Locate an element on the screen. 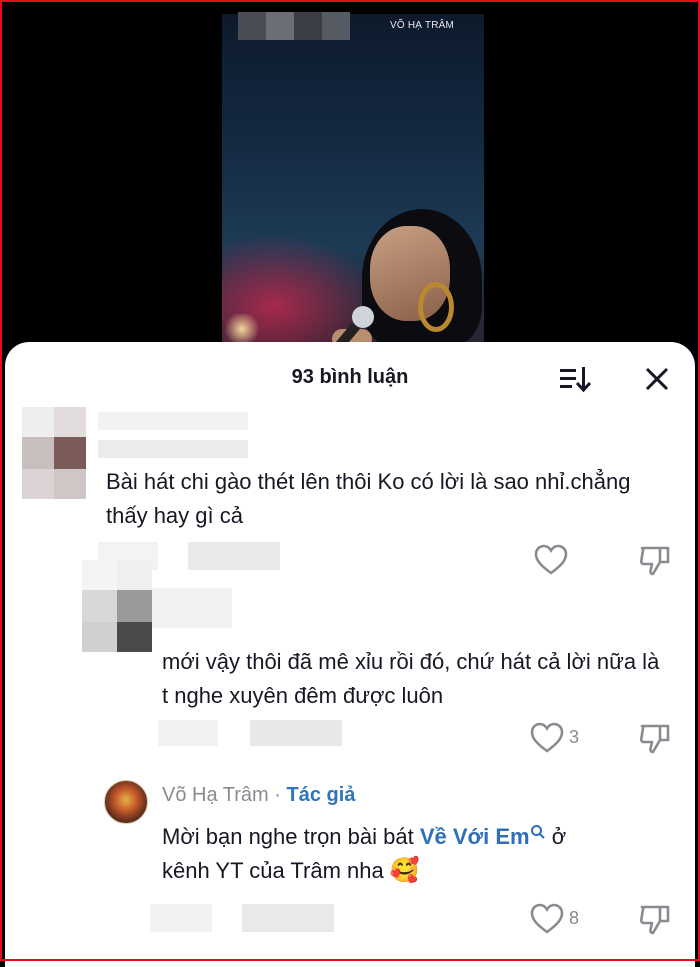  close-button is located at coordinates (657, 379).